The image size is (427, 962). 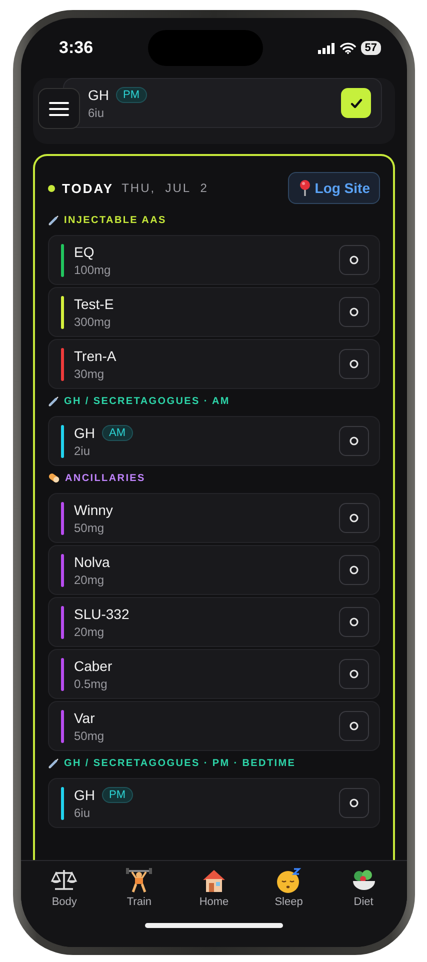 I want to click on menu-icon, so click(x=59, y=108).